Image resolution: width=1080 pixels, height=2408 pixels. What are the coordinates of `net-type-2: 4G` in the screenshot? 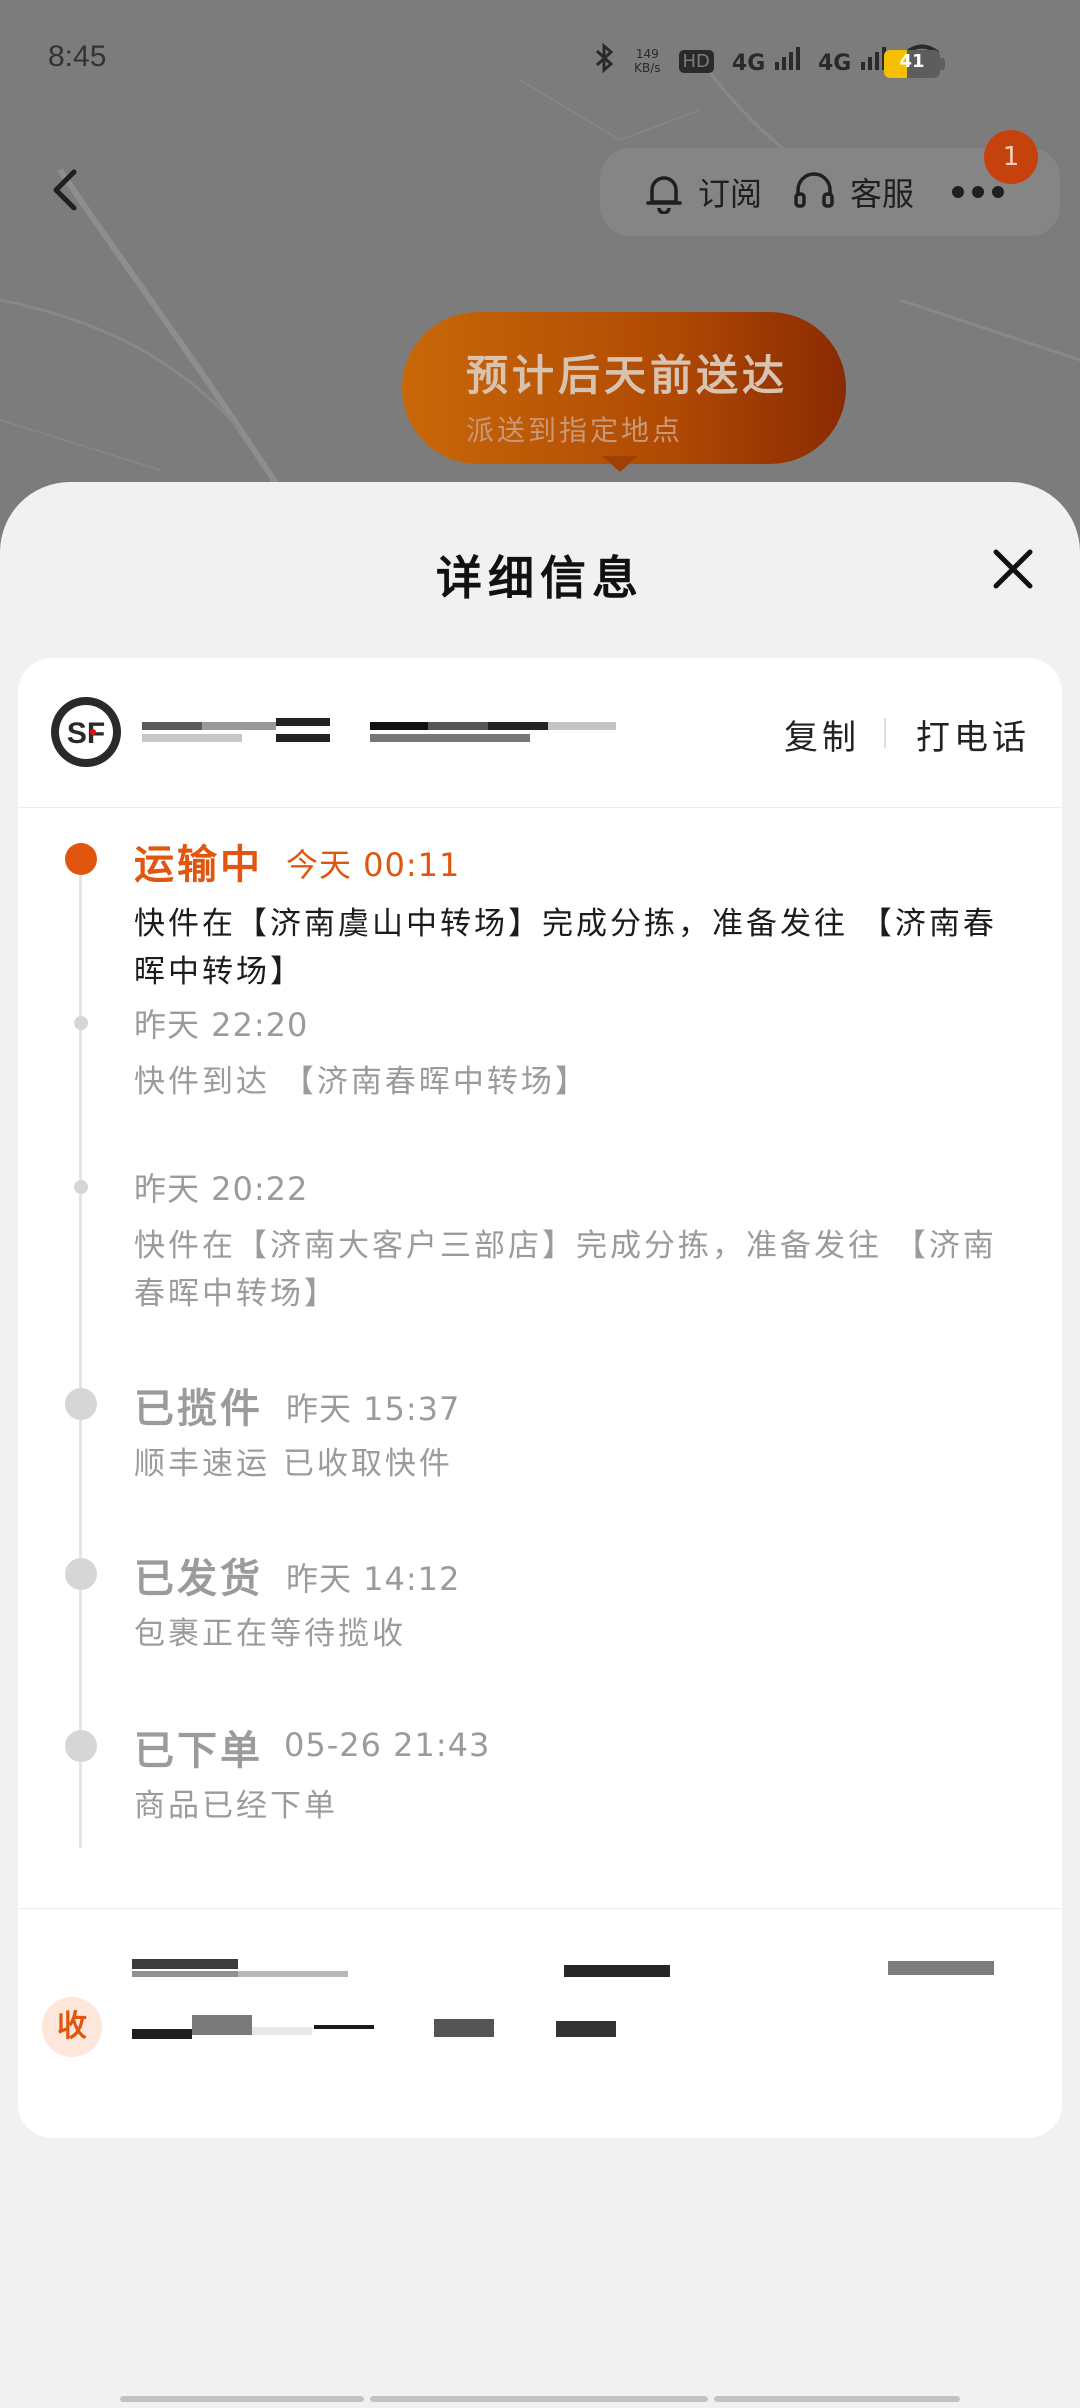 It's located at (834, 63).